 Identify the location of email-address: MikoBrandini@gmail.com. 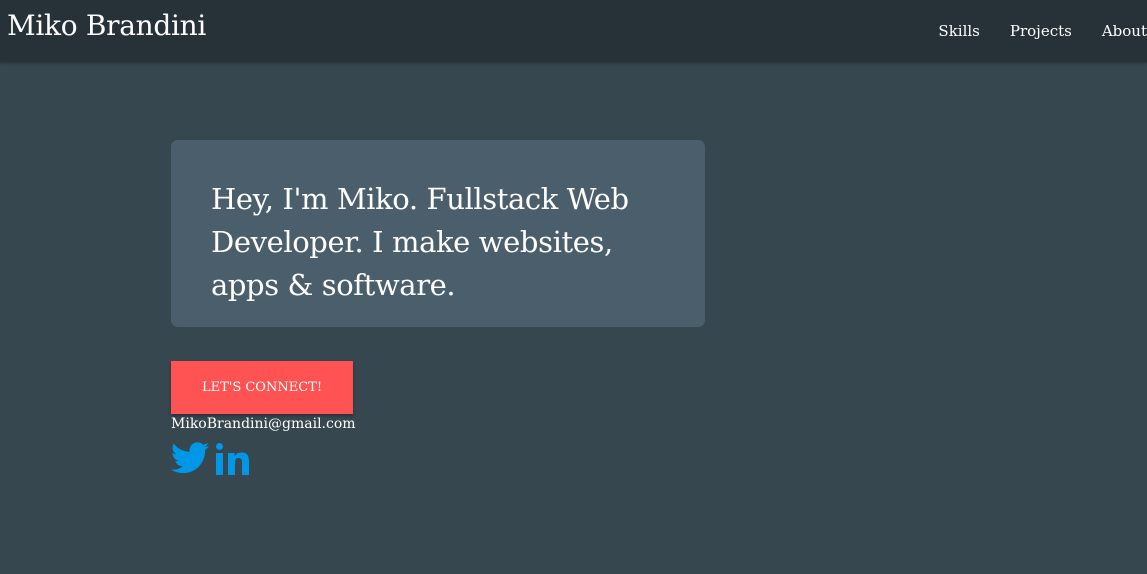
(263, 424).